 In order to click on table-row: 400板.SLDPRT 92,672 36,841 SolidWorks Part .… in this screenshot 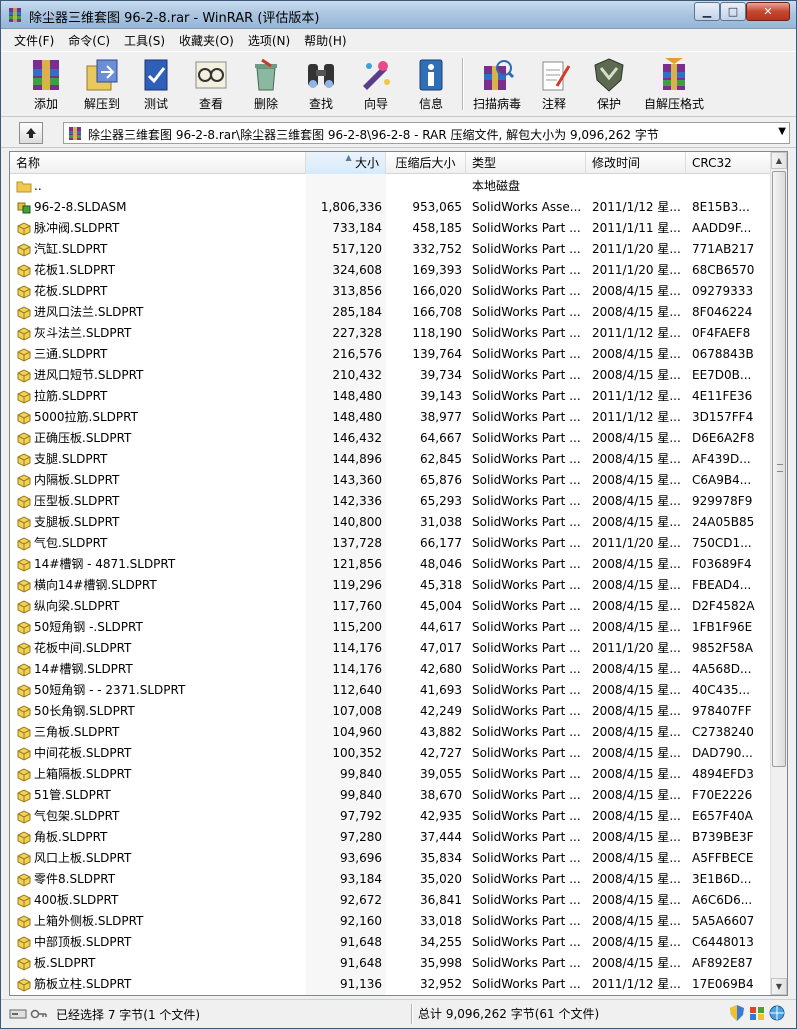, I will do `click(391, 900)`.